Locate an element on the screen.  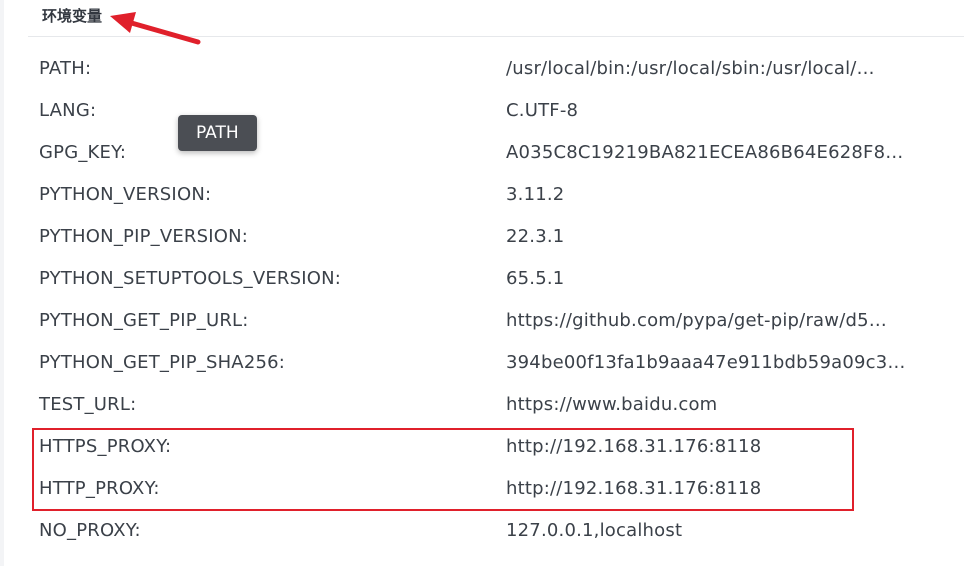
section-header: 环境变量 is located at coordinates (496, 18).